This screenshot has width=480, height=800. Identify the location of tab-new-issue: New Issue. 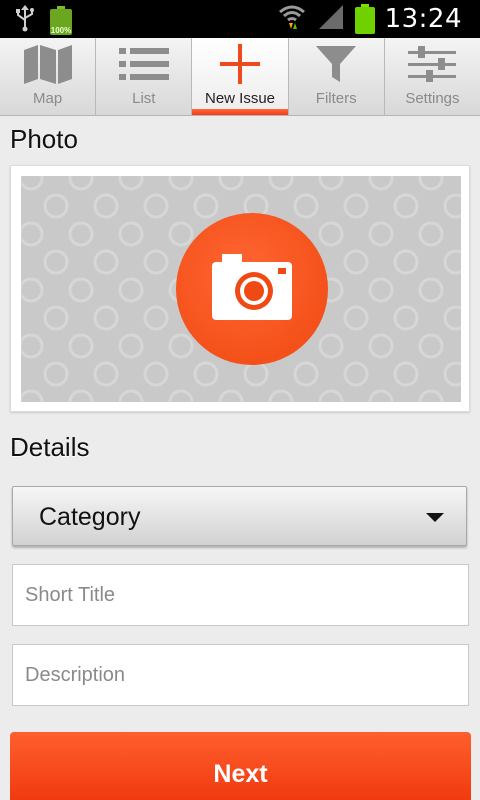
(240, 76).